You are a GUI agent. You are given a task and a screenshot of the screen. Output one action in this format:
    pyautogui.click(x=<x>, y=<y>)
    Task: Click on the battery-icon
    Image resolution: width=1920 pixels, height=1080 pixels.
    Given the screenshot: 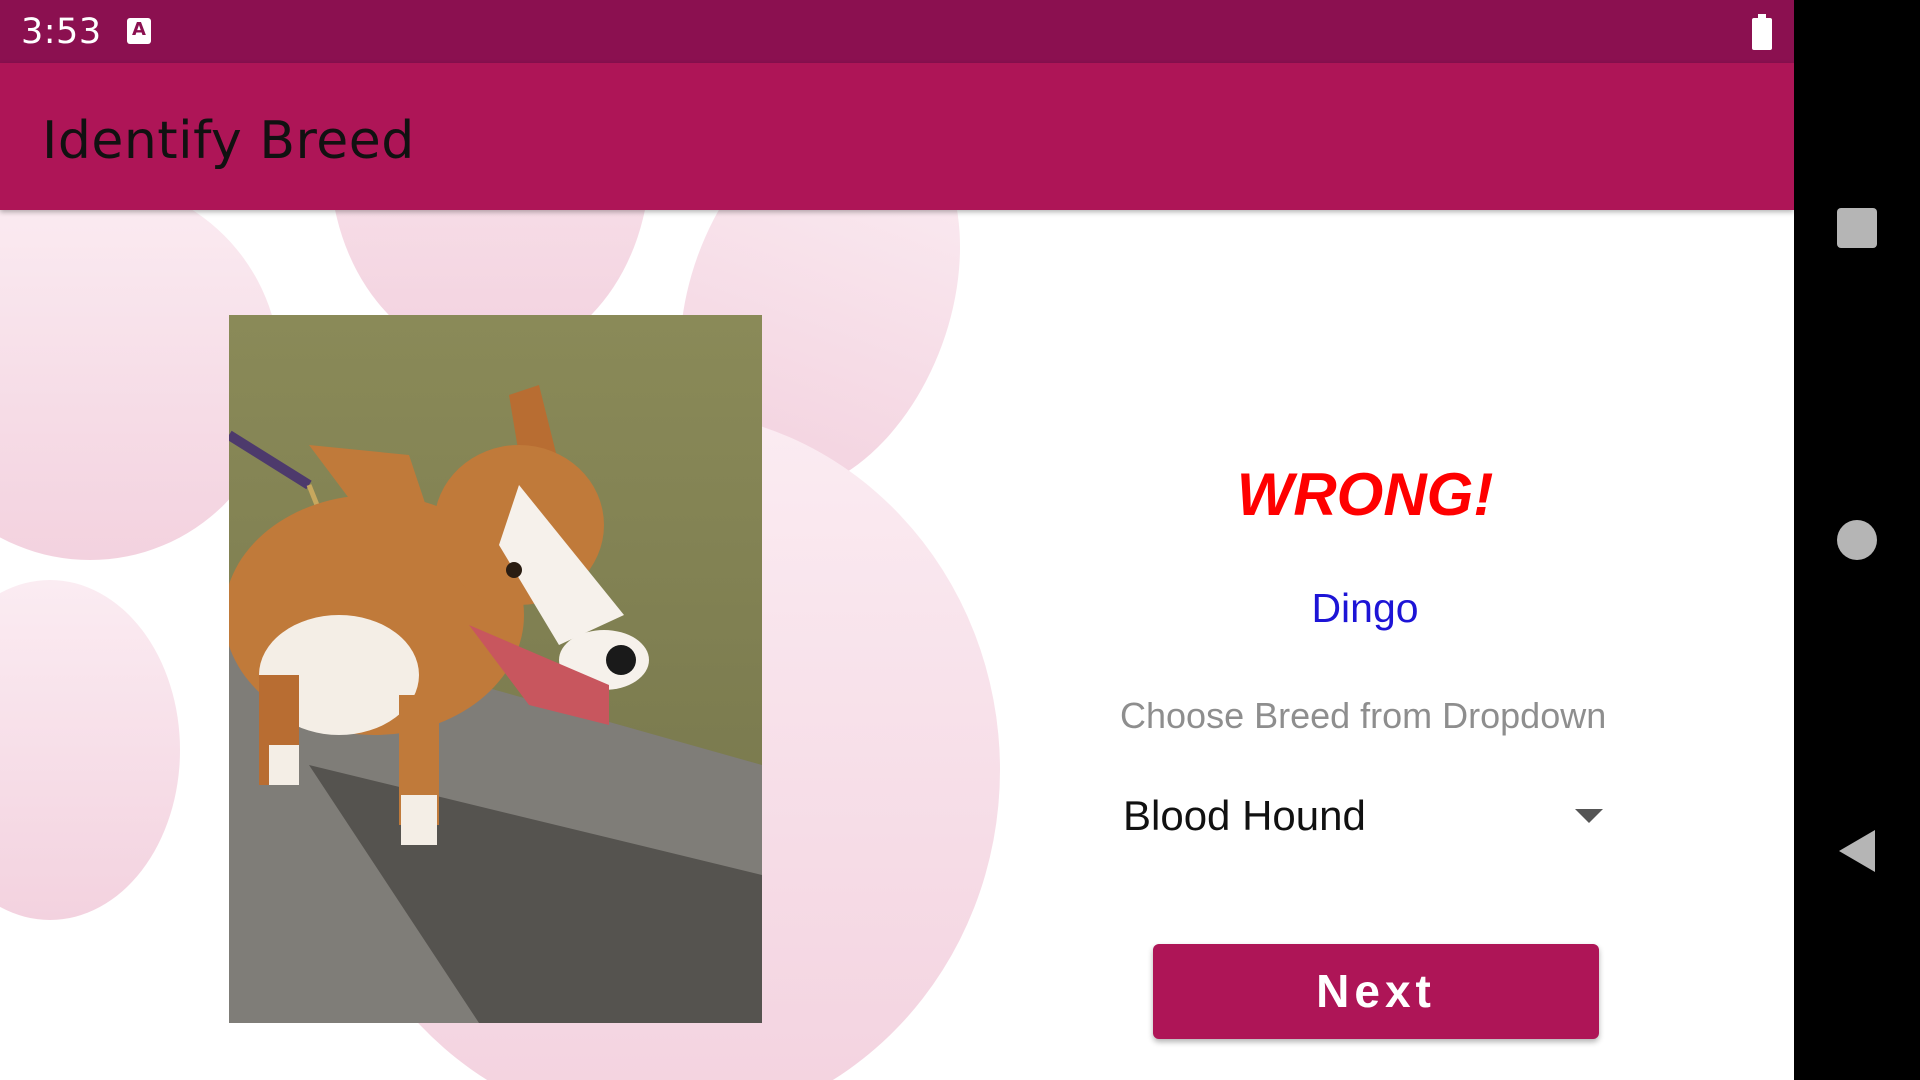 What is the action you would take?
    pyautogui.click(x=1762, y=32)
    